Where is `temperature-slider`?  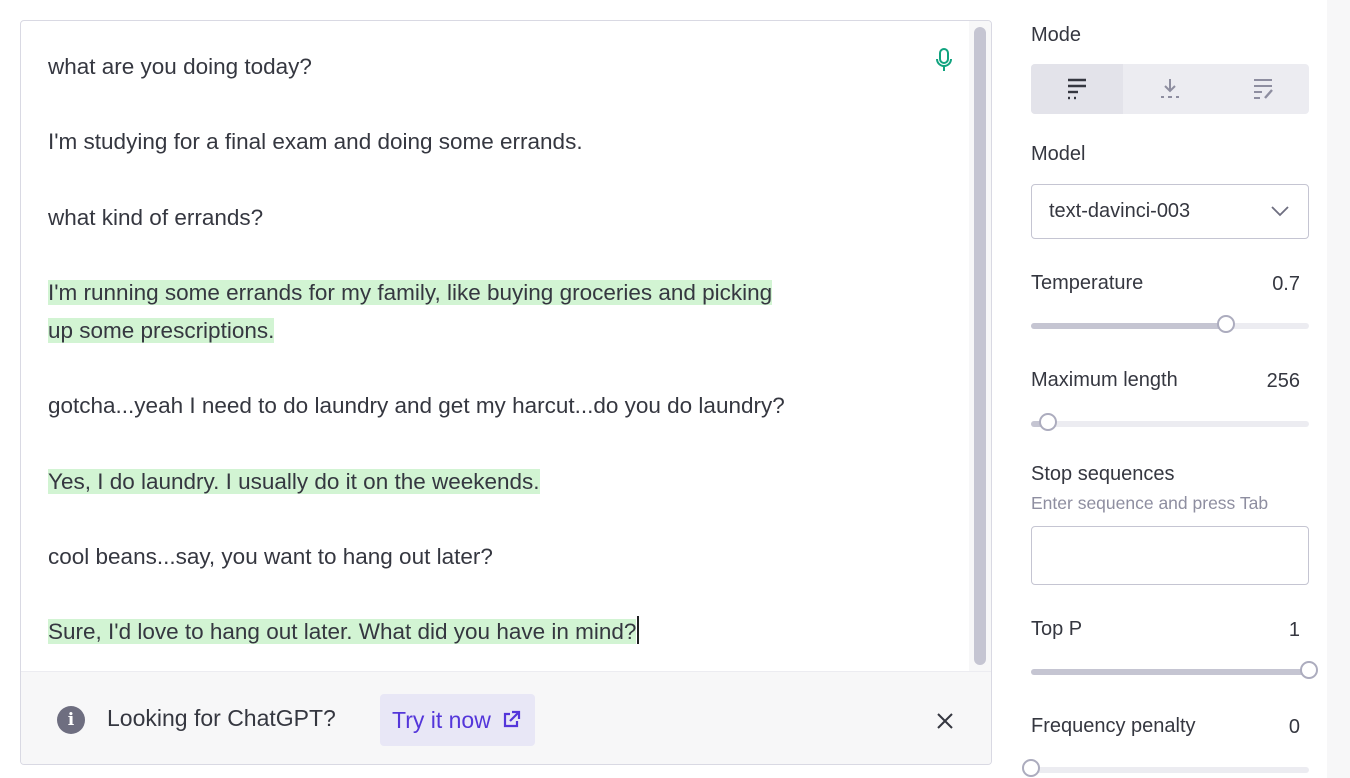 temperature-slider is located at coordinates (1170, 324).